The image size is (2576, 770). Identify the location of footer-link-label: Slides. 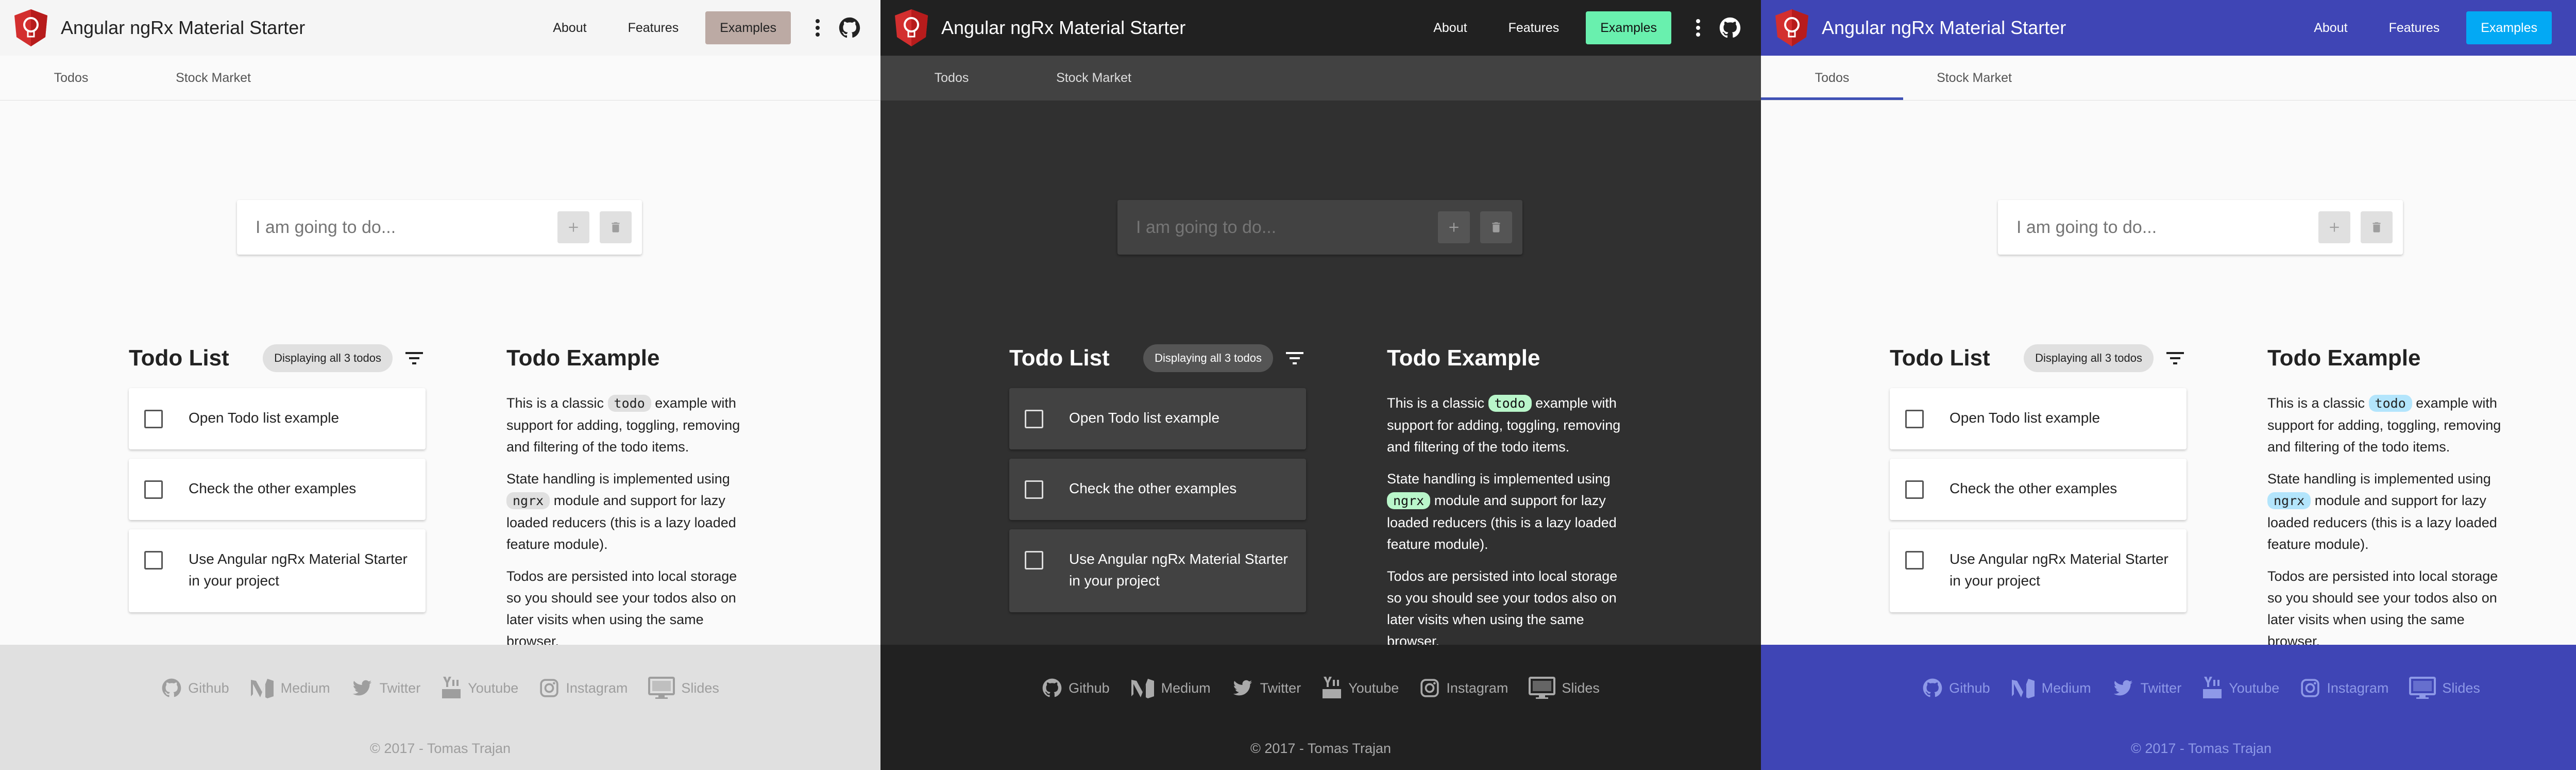
(700, 688).